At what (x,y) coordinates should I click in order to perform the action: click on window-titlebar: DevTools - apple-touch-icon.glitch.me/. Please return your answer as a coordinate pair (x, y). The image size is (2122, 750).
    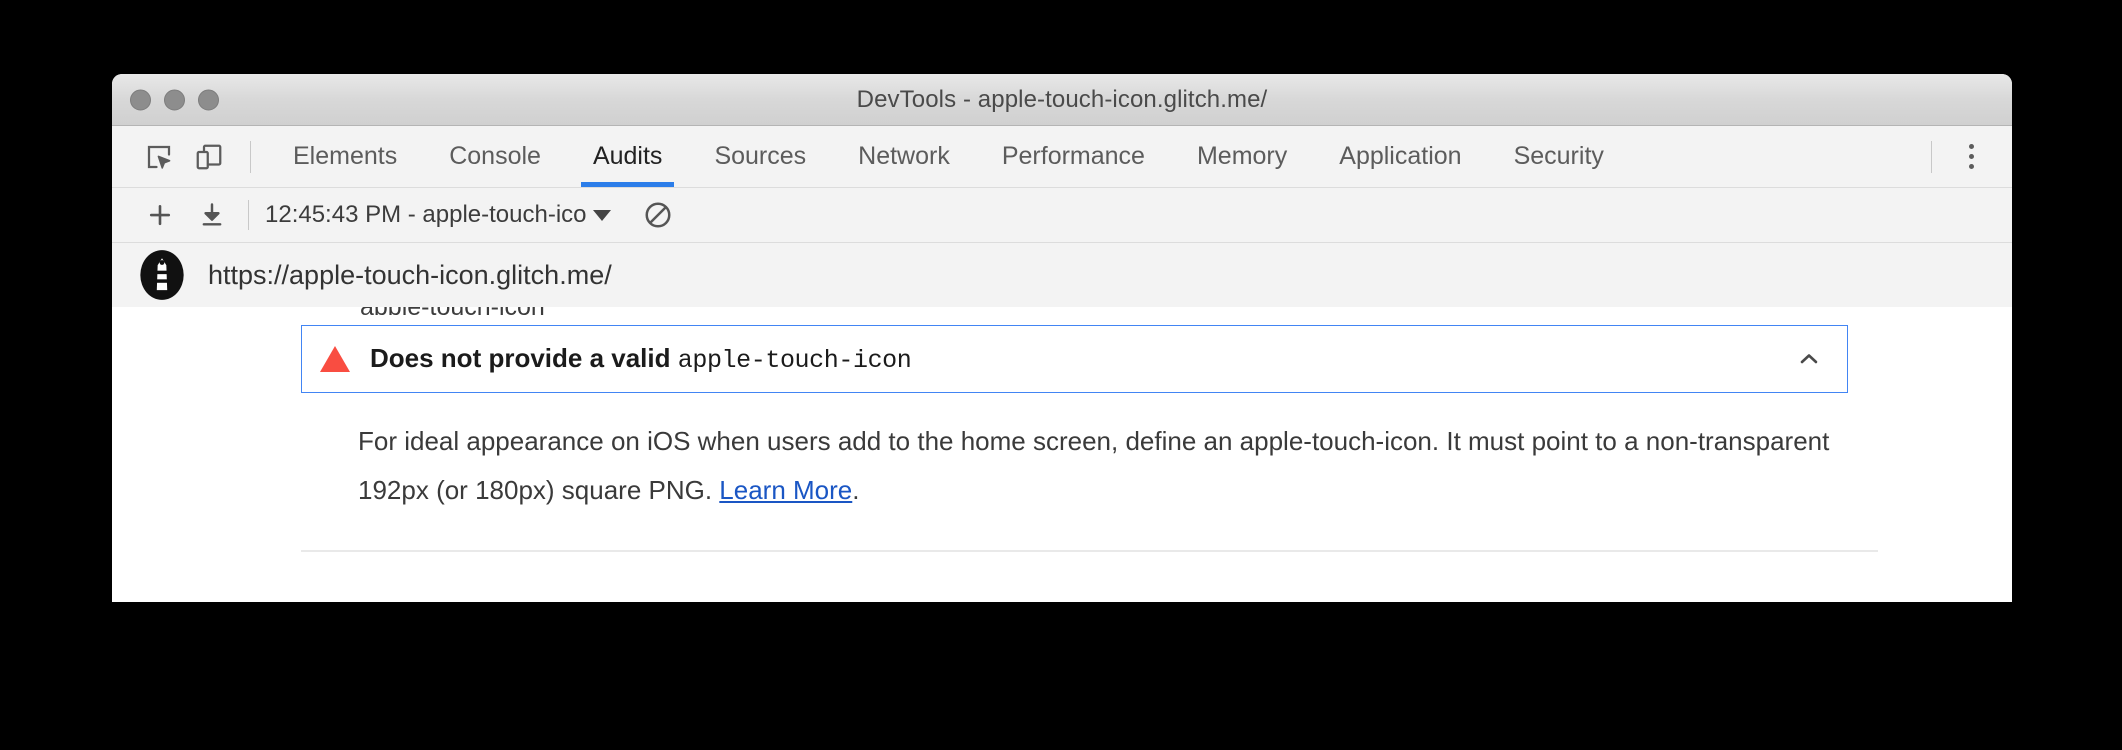
    Looking at the image, I should click on (1062, 100).